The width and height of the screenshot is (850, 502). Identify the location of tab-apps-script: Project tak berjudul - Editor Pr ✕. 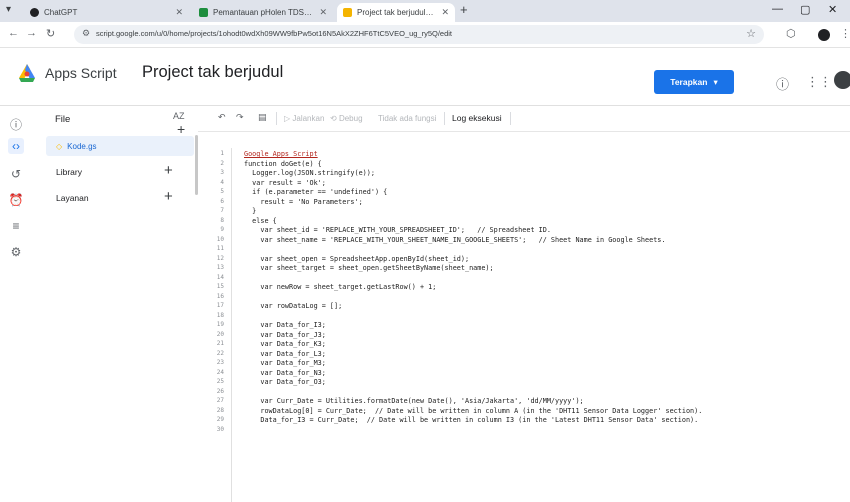
(396, 12).